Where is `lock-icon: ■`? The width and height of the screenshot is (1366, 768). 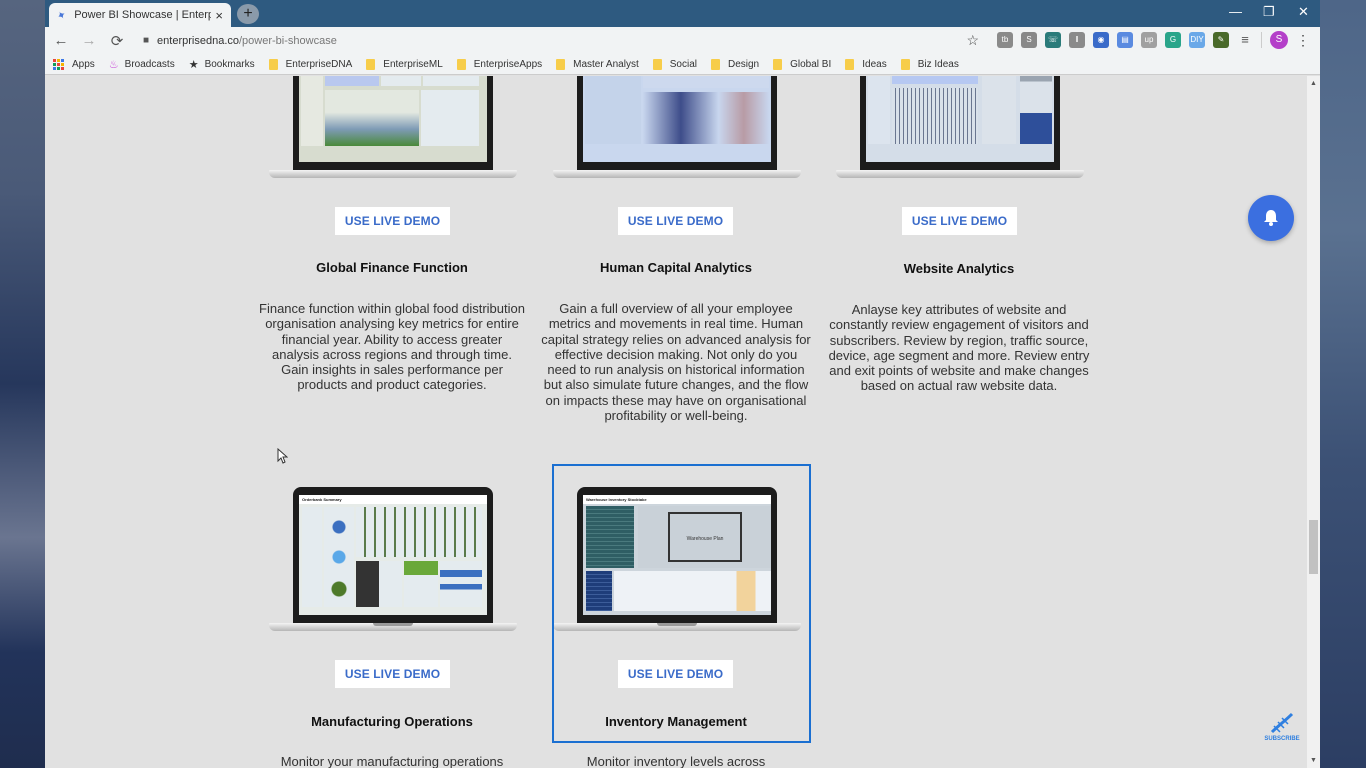 lock-icon: ■ is located at coordinates (146, 40).